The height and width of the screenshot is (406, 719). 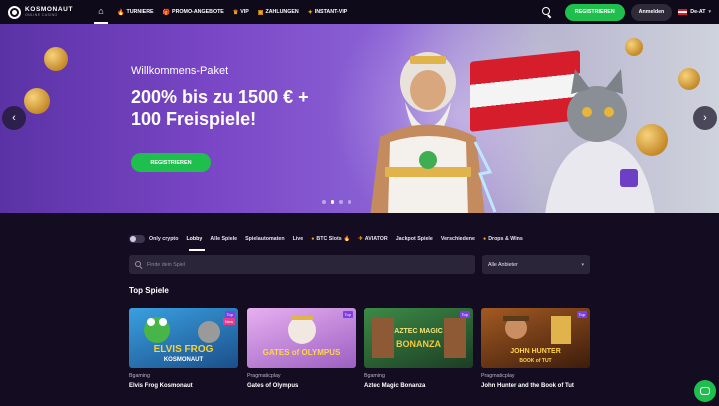 I want to click on provider-select-value: Alle Anbieter, so click(x=503, y=264).